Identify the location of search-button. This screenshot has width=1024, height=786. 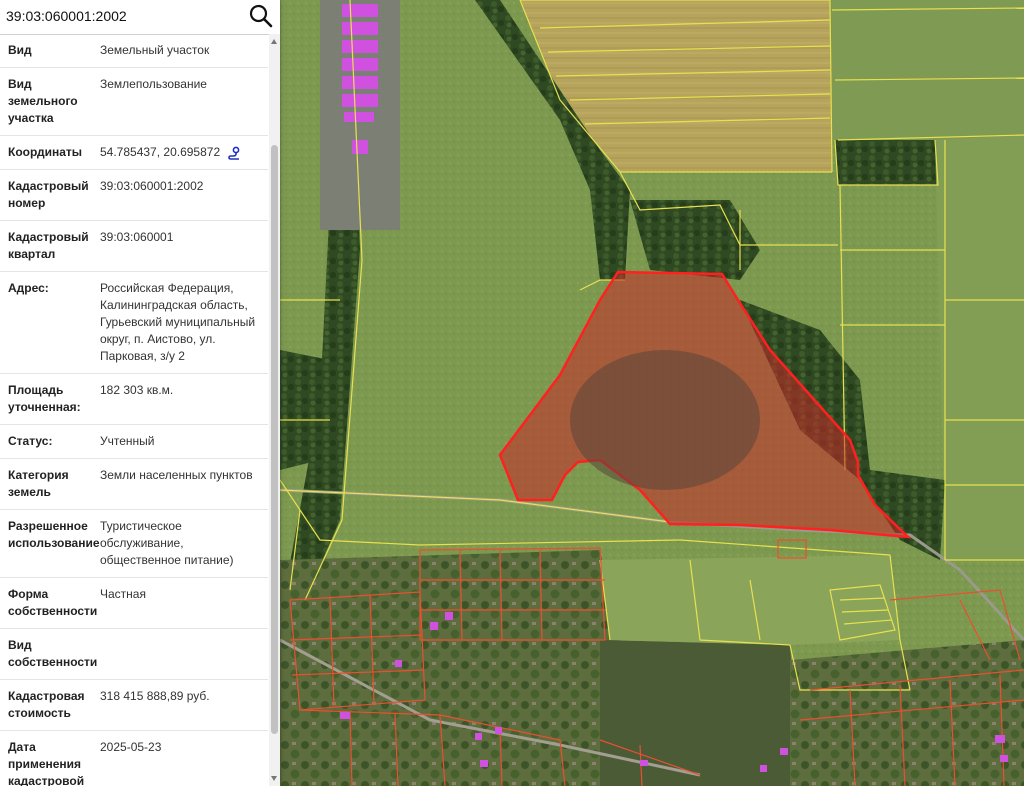
(261, 16).